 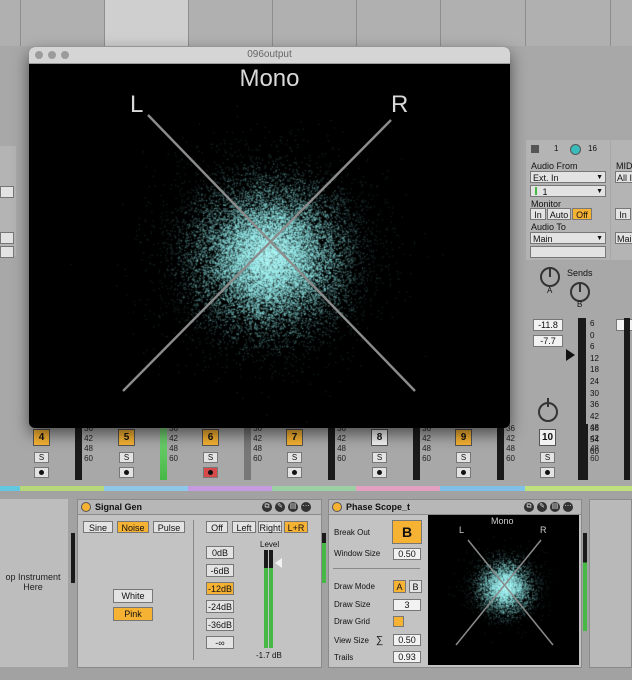 I want to click on routing-off-button: Off, so click(x=217, y=527).